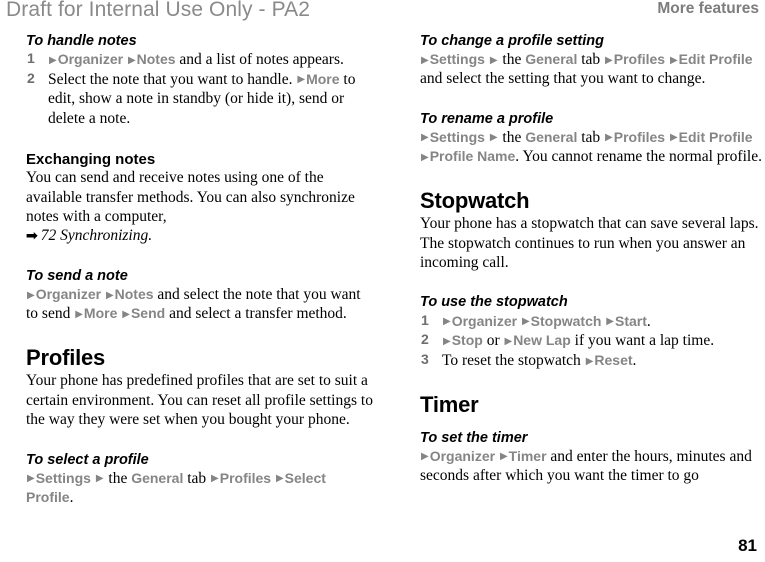  Describe the element at coordinates (638, 157) in the screenshot. I see `body-text: . You cannot rename the normal profile.` at that location.